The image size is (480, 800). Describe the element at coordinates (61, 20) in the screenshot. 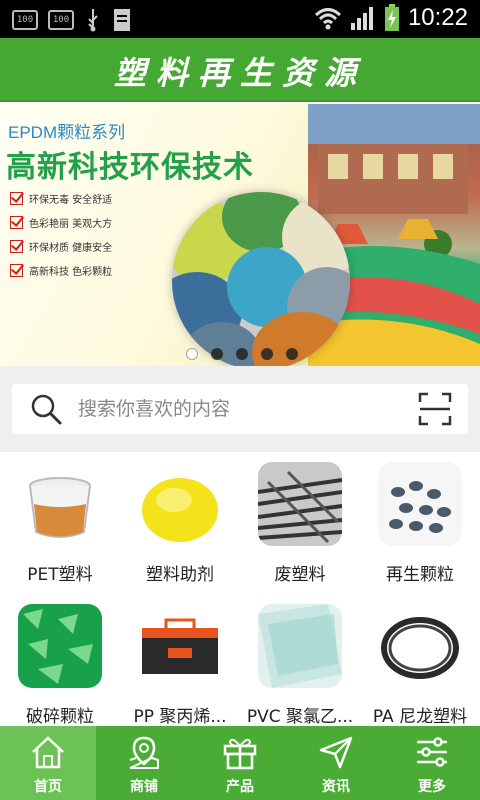

I see `battery-100-icon-2: 100` at that location.